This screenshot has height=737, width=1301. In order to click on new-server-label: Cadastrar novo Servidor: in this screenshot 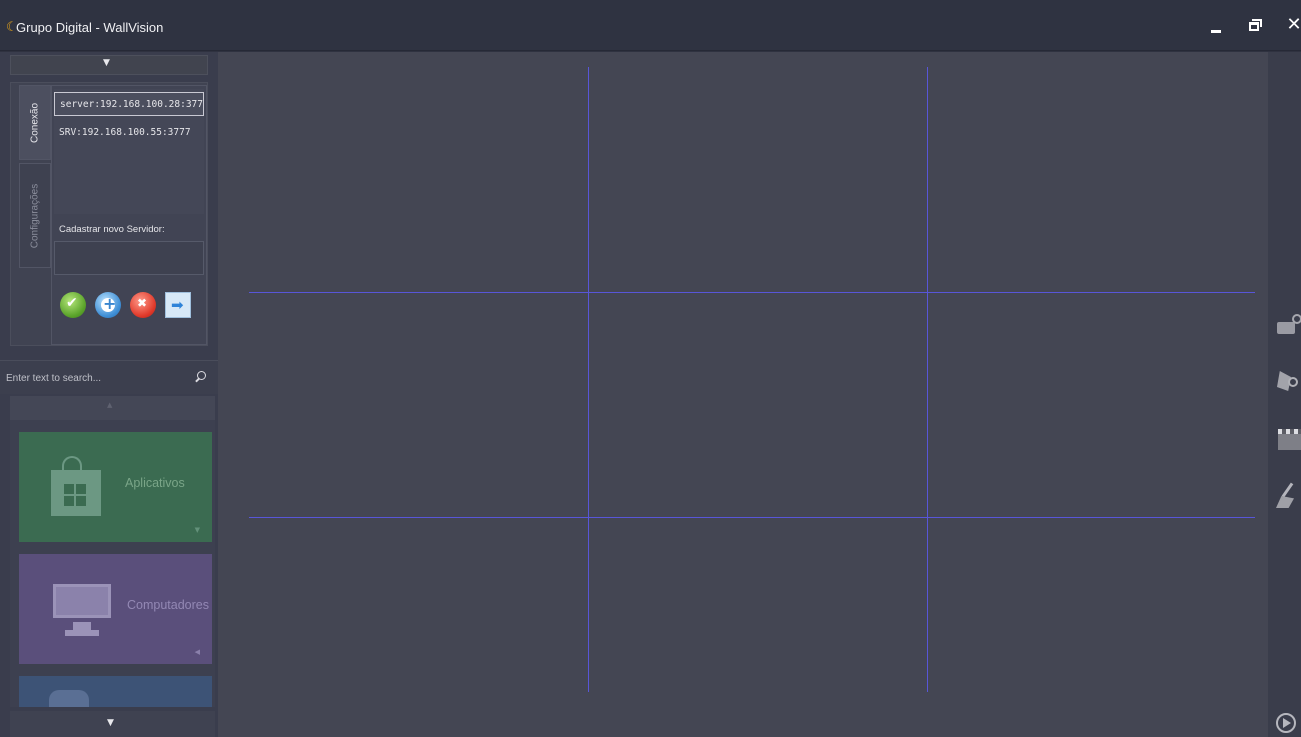, I will do `click(112, 229)`.